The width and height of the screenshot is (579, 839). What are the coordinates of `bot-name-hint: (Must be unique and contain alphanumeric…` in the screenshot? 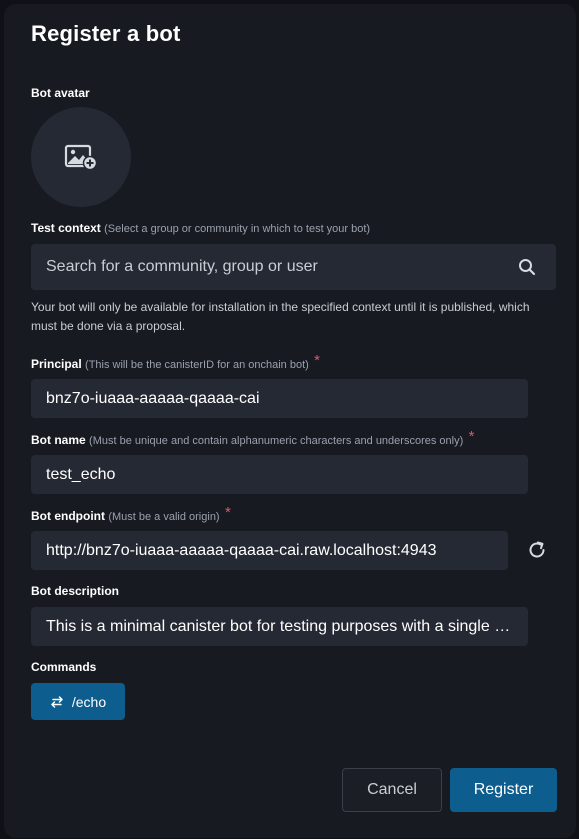 It's located at (276, 441).